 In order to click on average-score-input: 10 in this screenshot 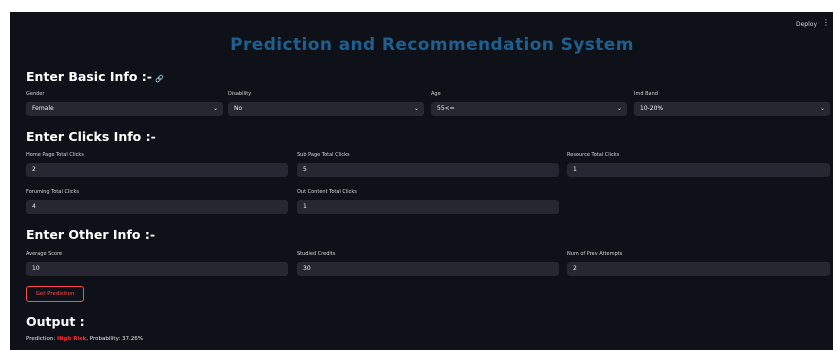, I will do `click(157, 269)`.